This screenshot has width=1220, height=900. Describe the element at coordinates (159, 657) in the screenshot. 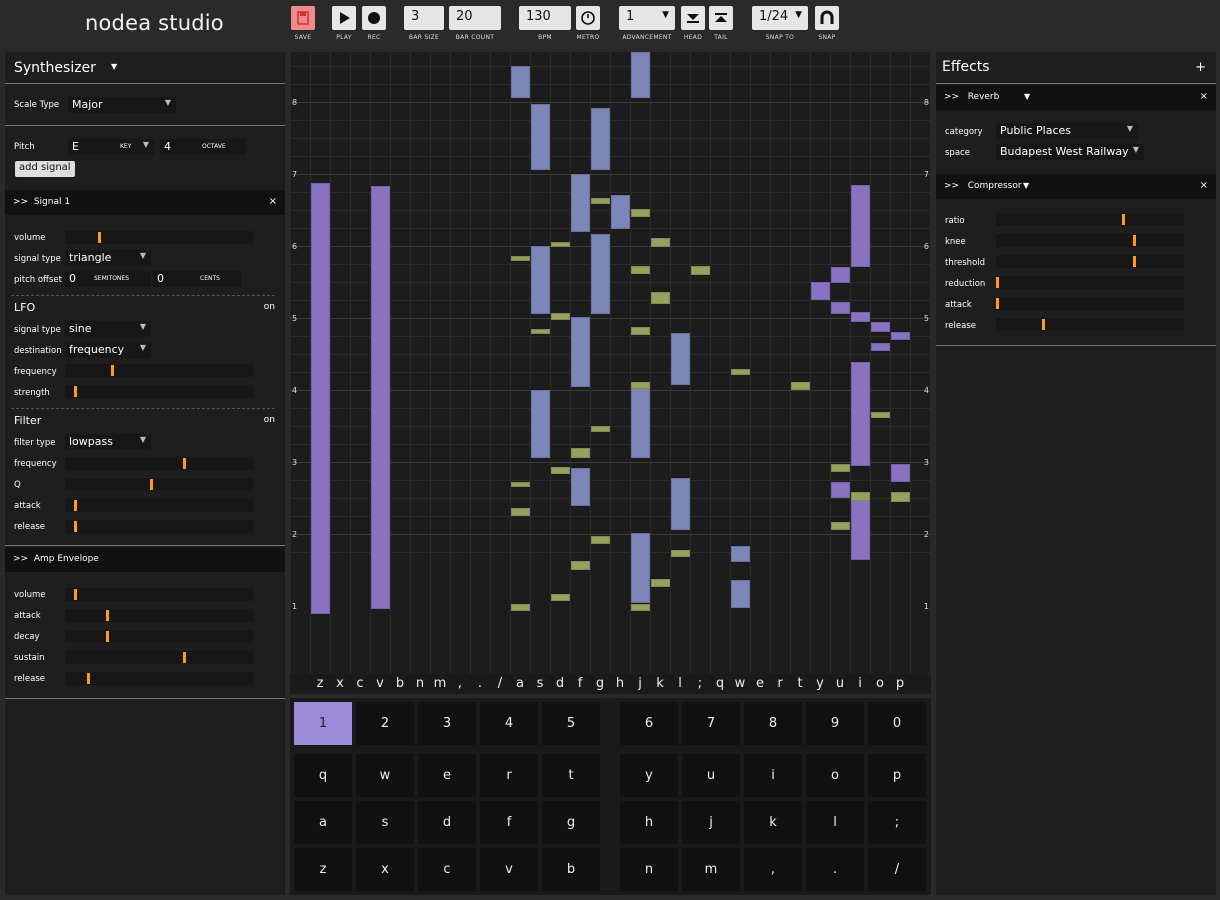

I see `amp-sustain-slider` at that location.